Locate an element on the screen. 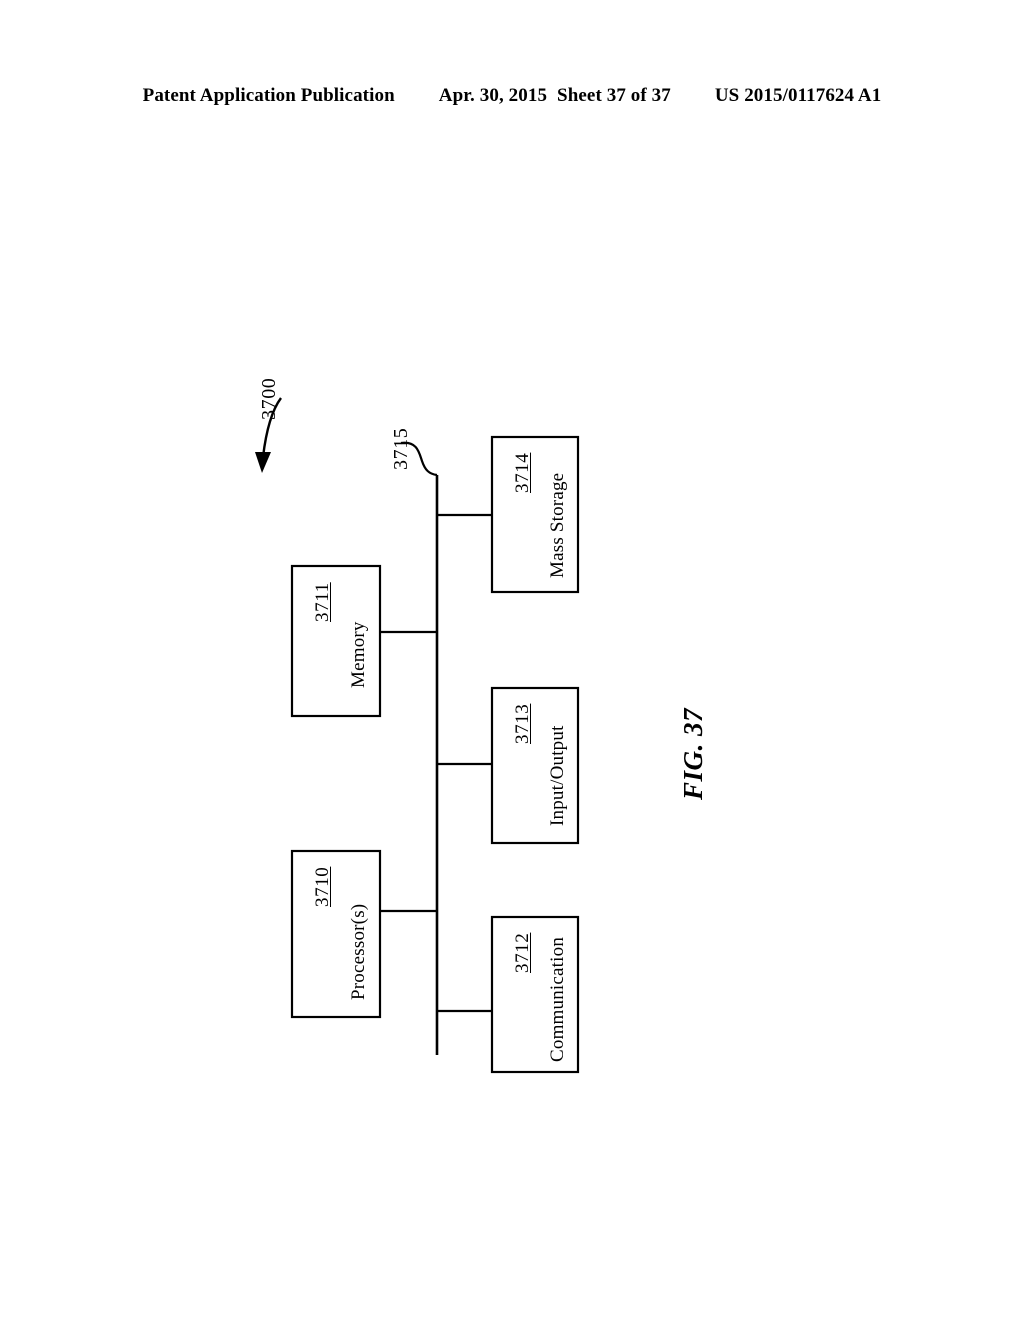 The width and height of the screenshot is (1024, 1320). block-label-processors: Processor(s) is located at coordinates (358, 951).